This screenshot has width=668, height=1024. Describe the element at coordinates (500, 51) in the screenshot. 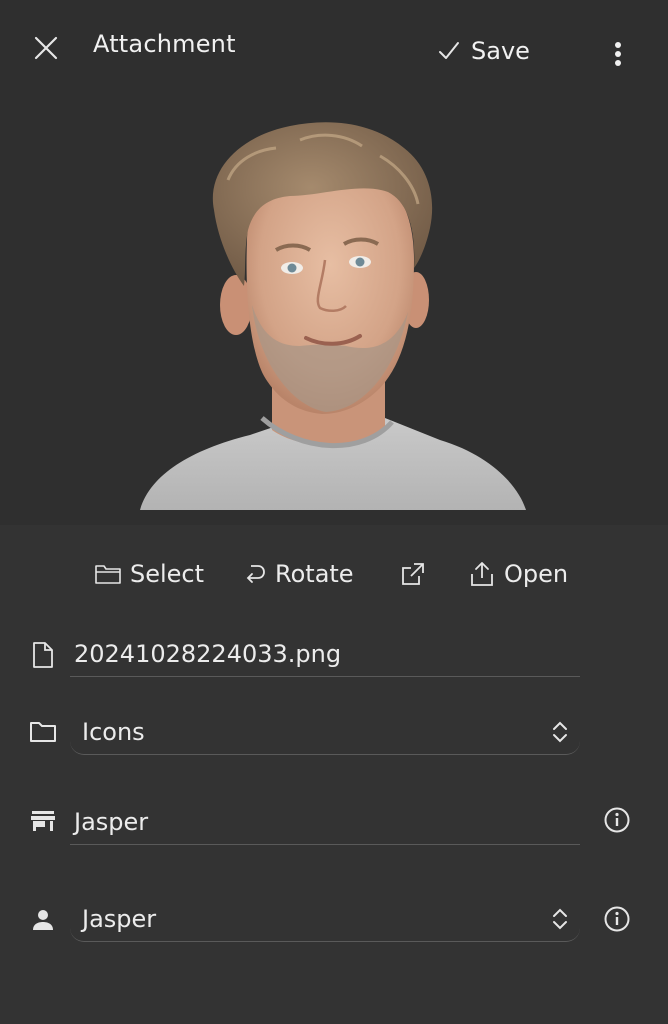

I see `save-label: Save` at that location.